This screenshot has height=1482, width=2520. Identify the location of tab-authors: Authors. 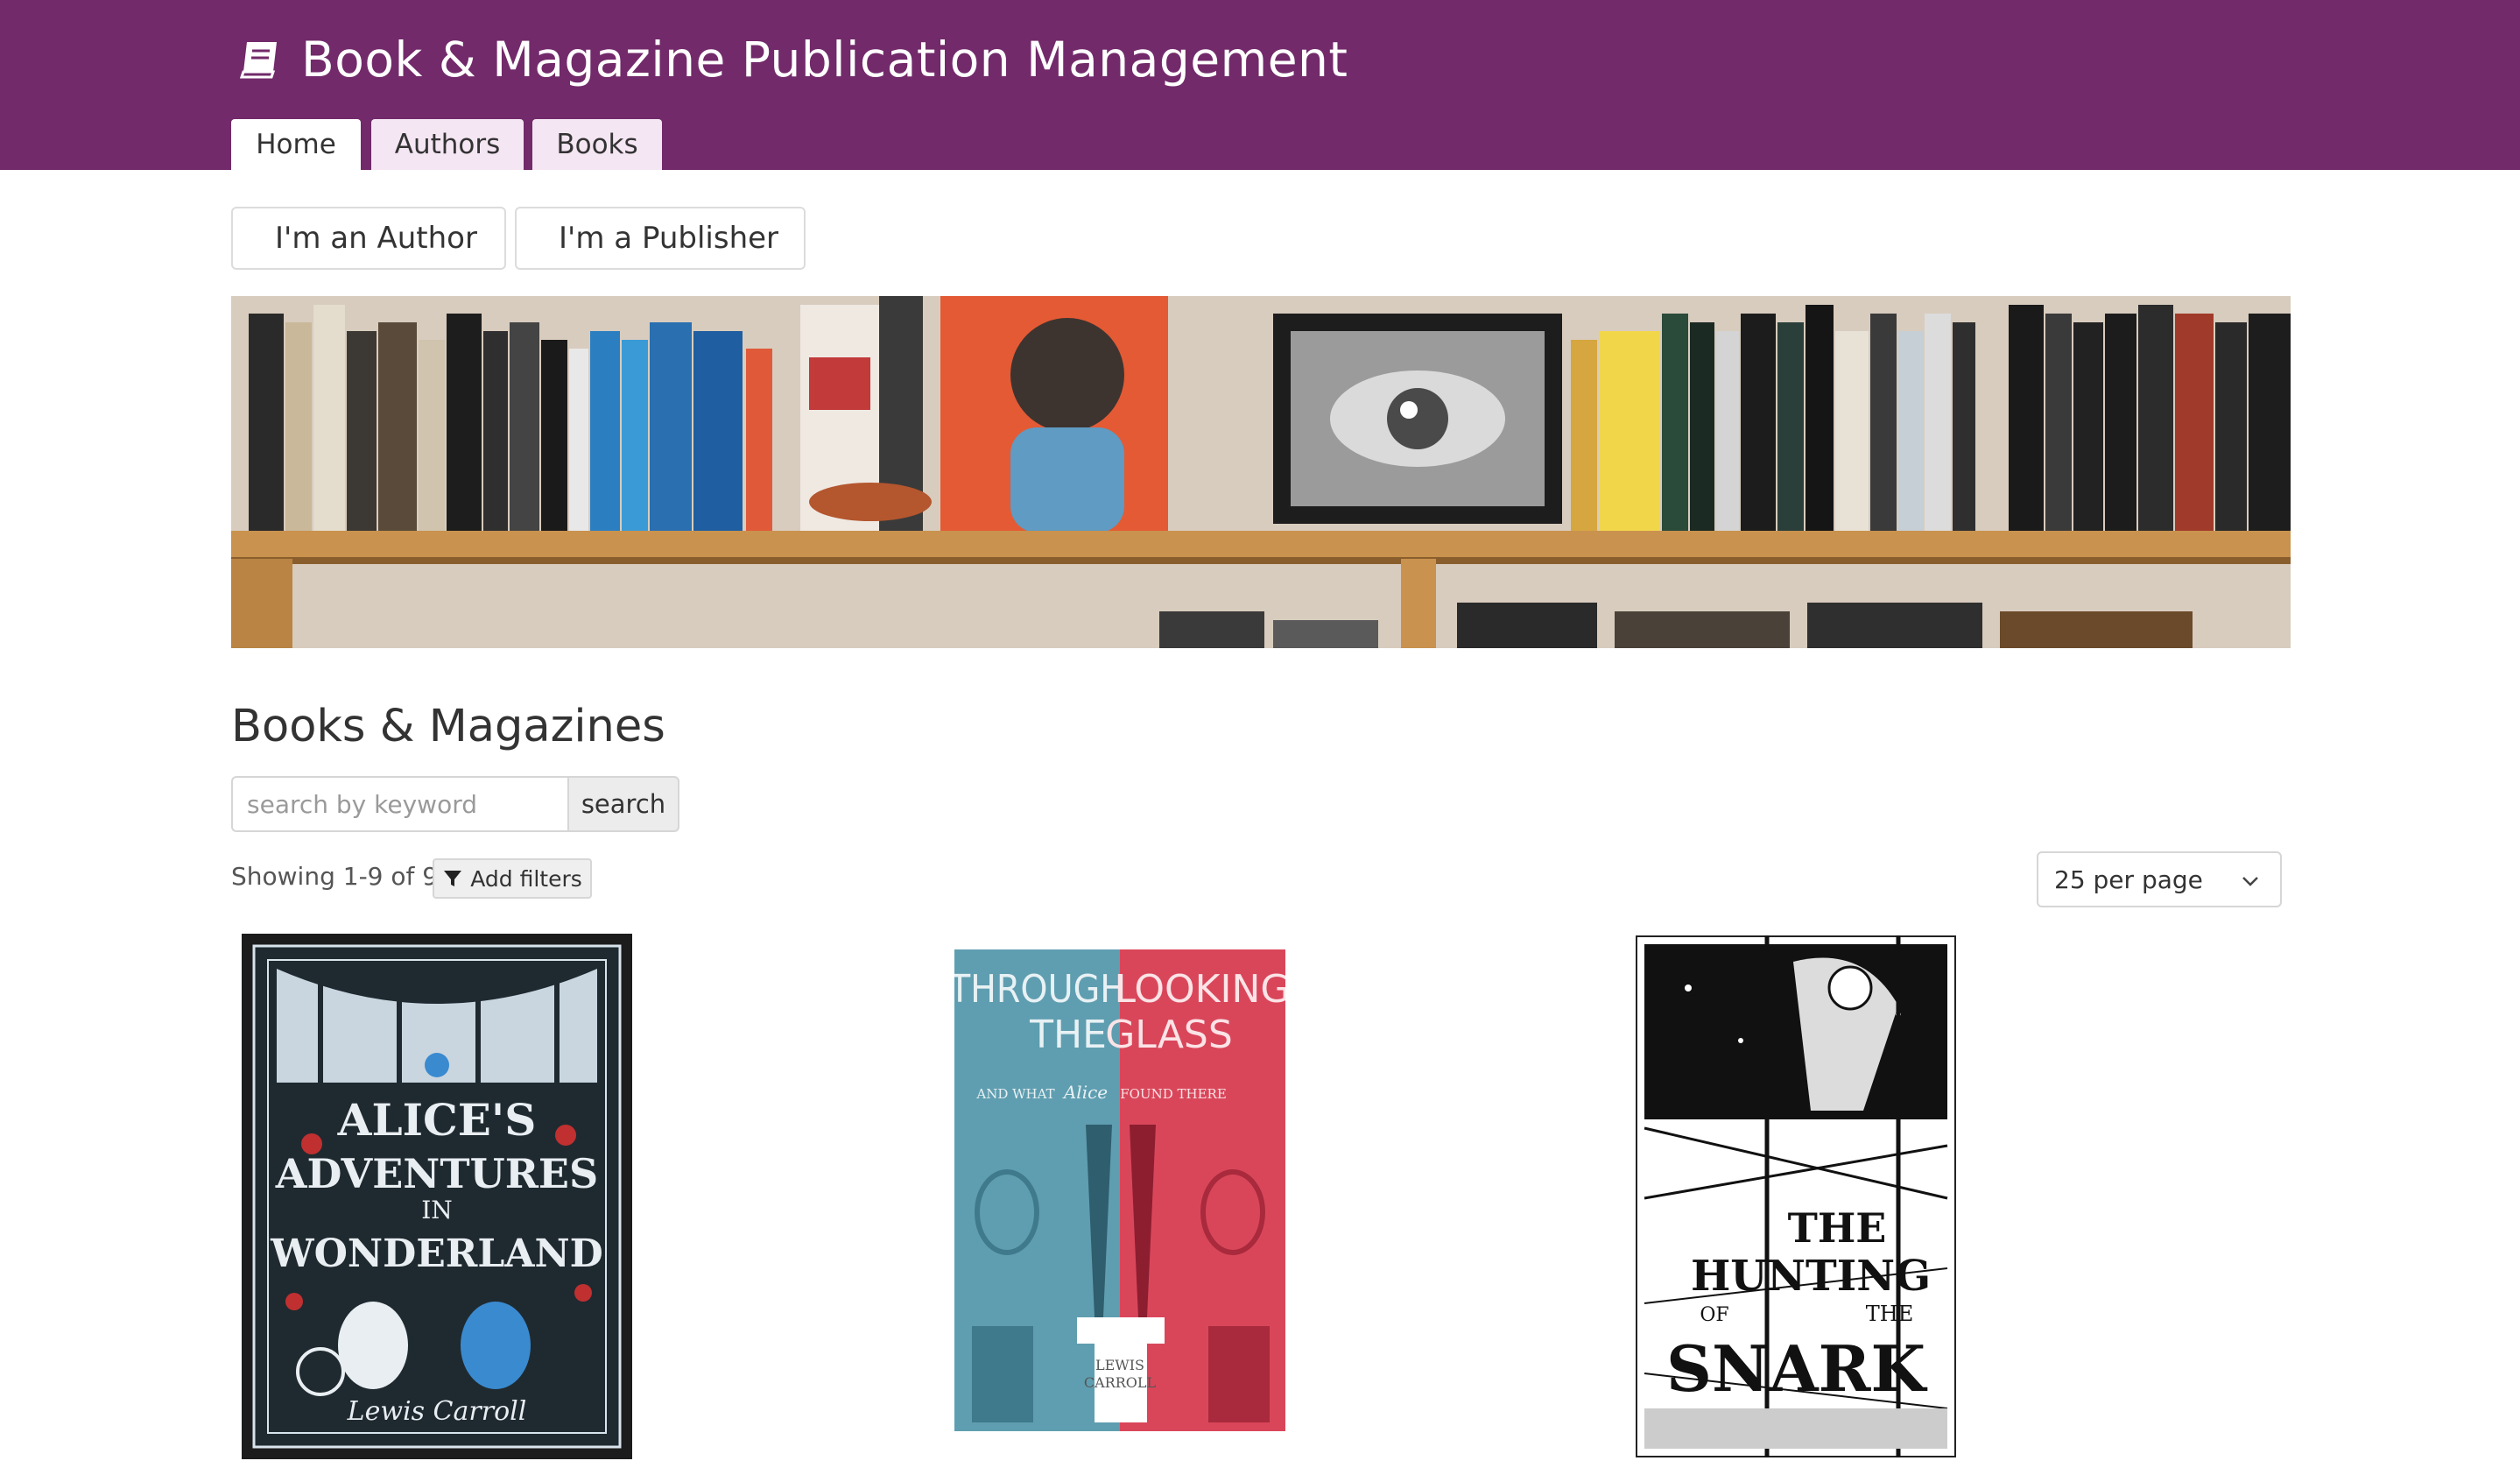
(447, 144).